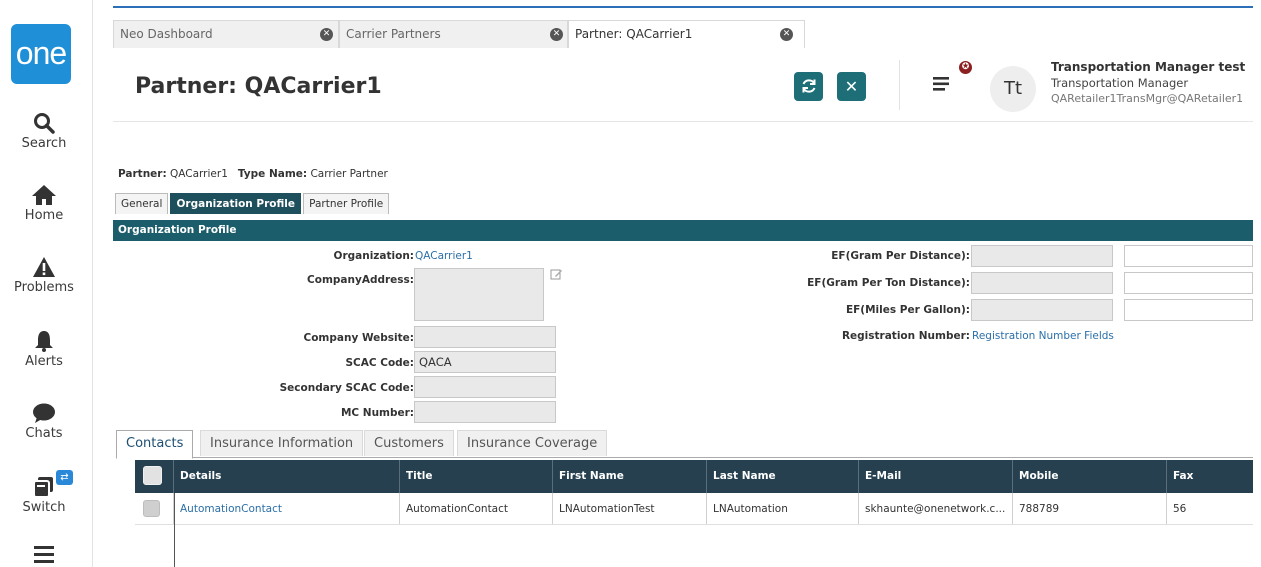 The width and height of the screenshot is (1261, 567). What do you see at coordinates (630, 476) in the screenshot?
I see `column-header-first-name: First Name` at bounding box center [630, 476].